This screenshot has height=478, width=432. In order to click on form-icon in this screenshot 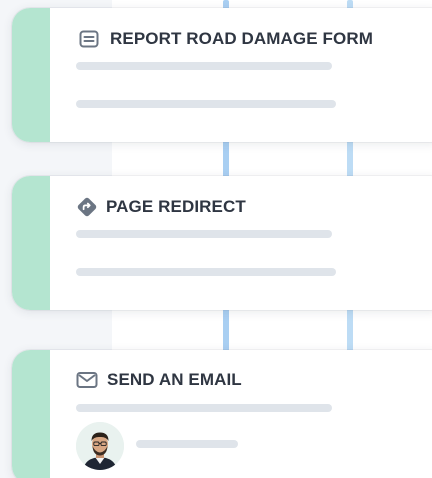, I will do `click(89, 39)`.